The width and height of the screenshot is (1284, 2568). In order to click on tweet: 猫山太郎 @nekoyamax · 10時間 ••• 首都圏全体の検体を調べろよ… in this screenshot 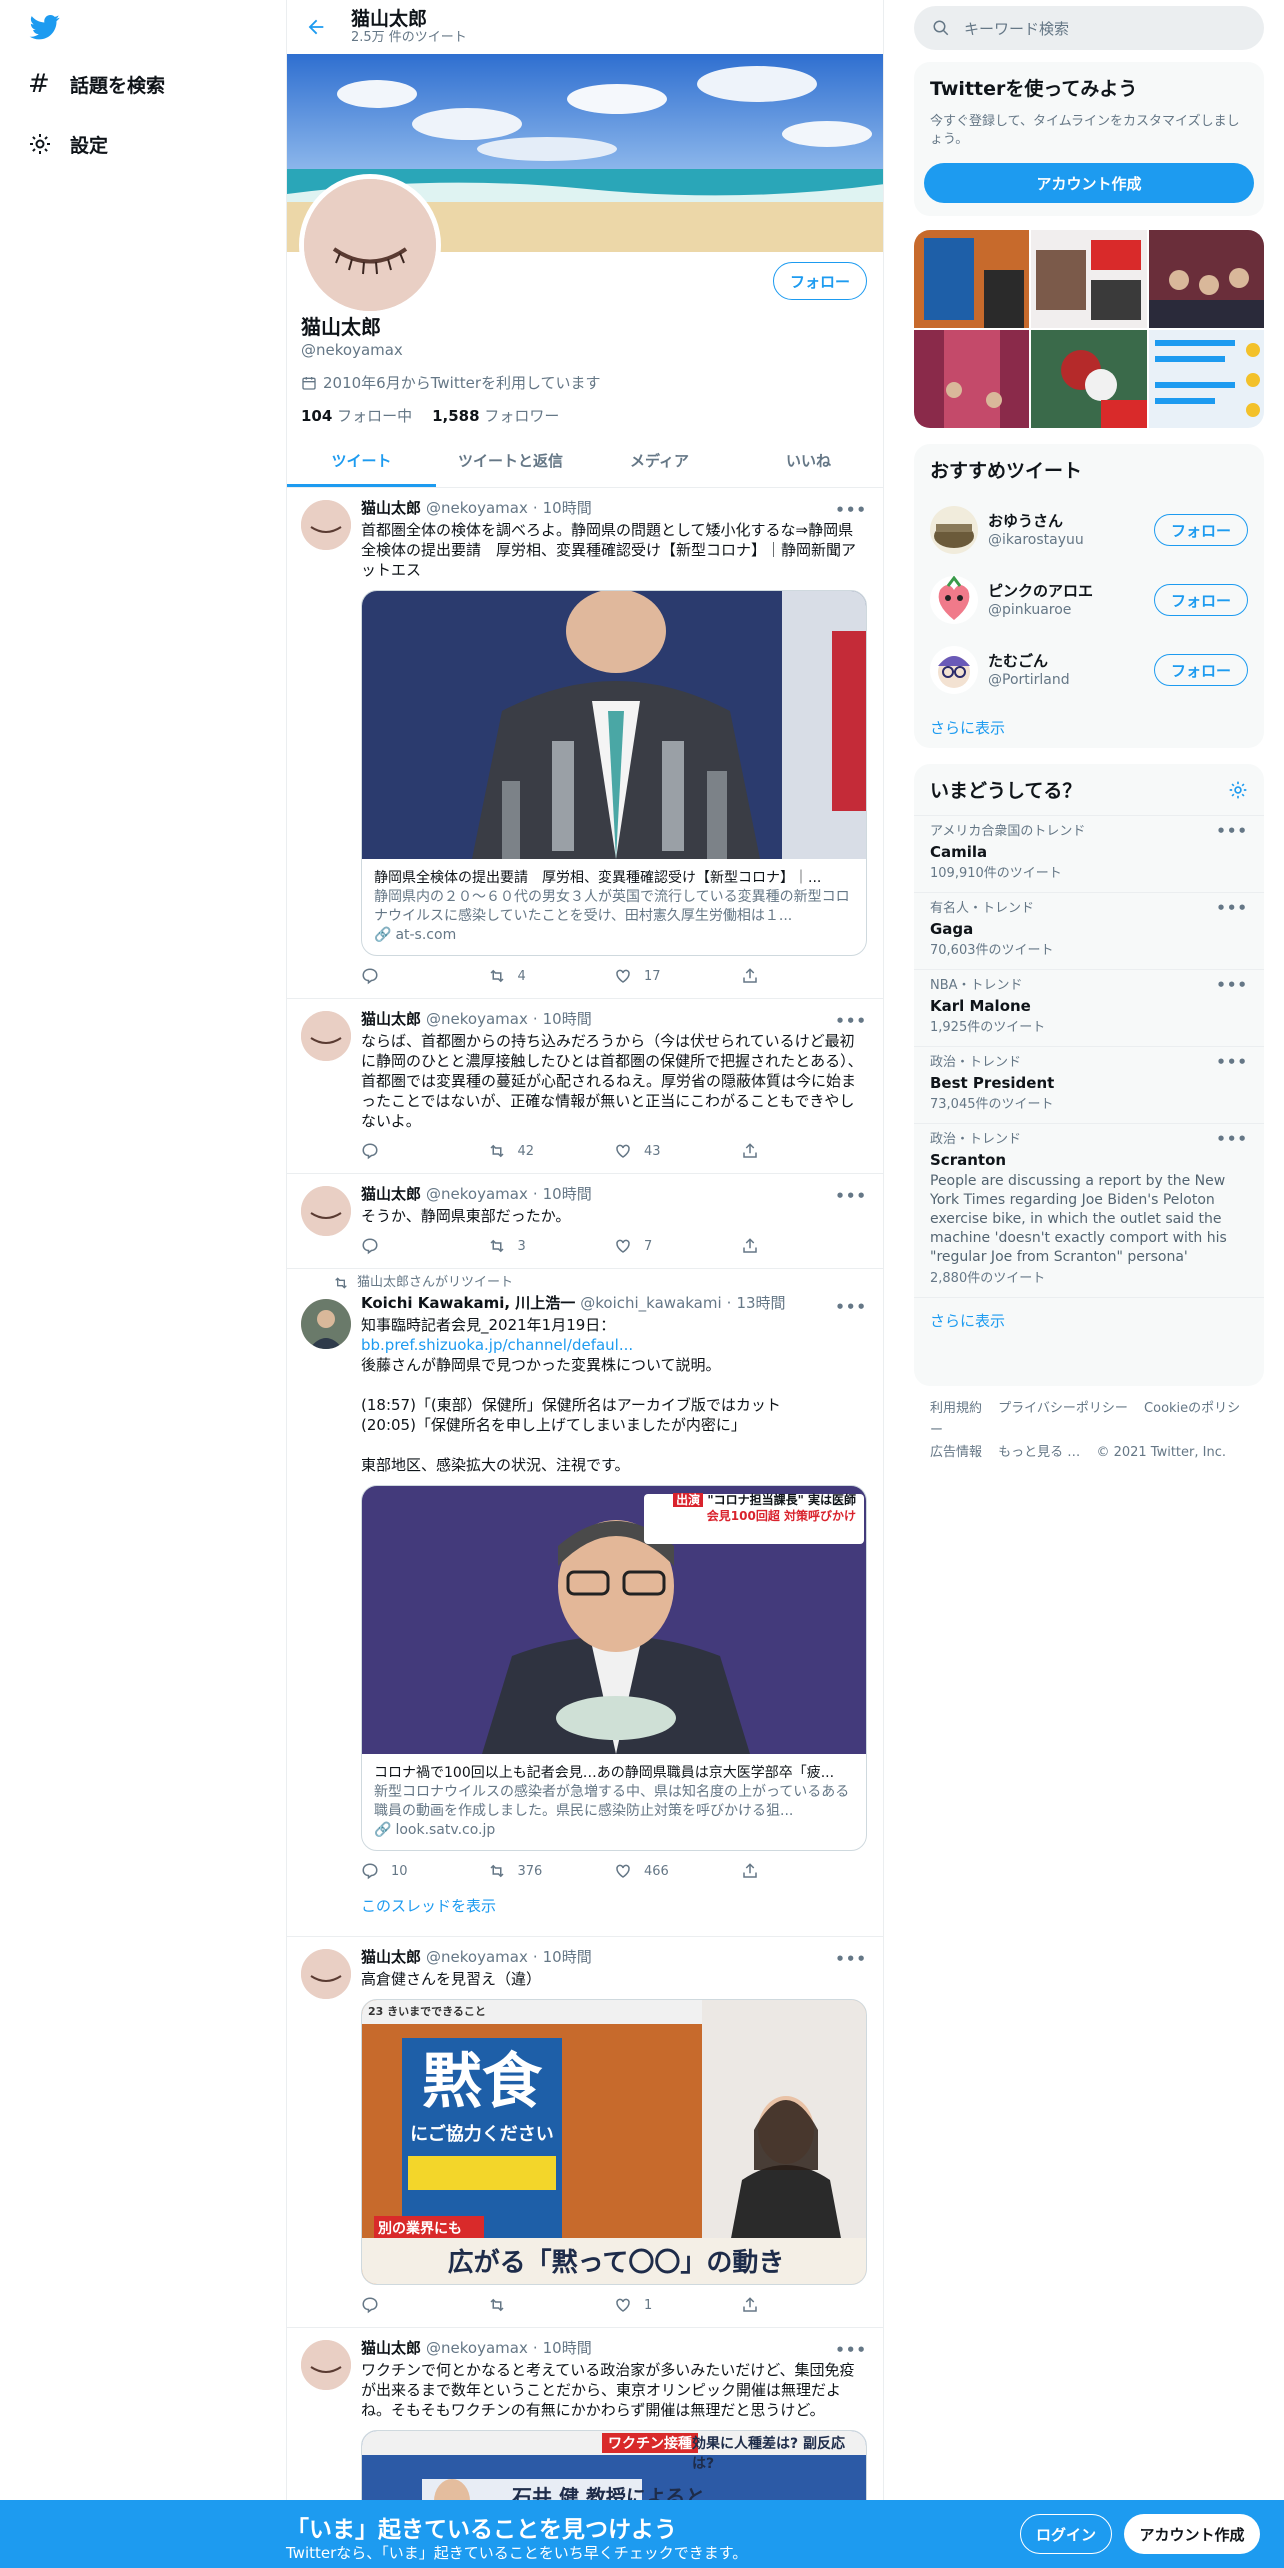, I will do `click(585, 743)`.